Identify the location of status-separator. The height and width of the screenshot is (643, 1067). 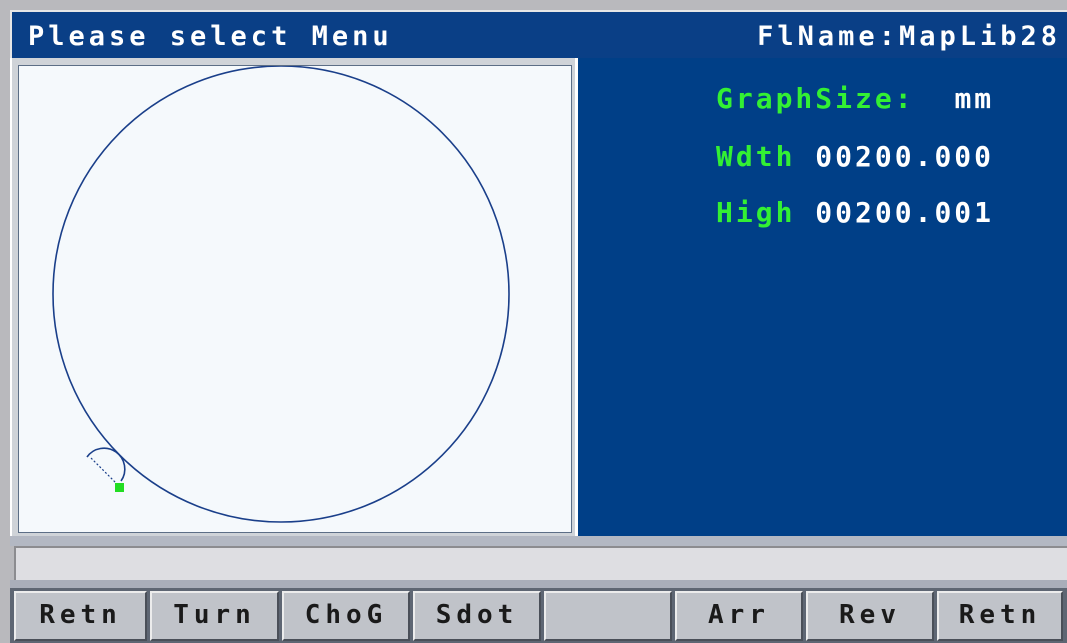
(538, 541).